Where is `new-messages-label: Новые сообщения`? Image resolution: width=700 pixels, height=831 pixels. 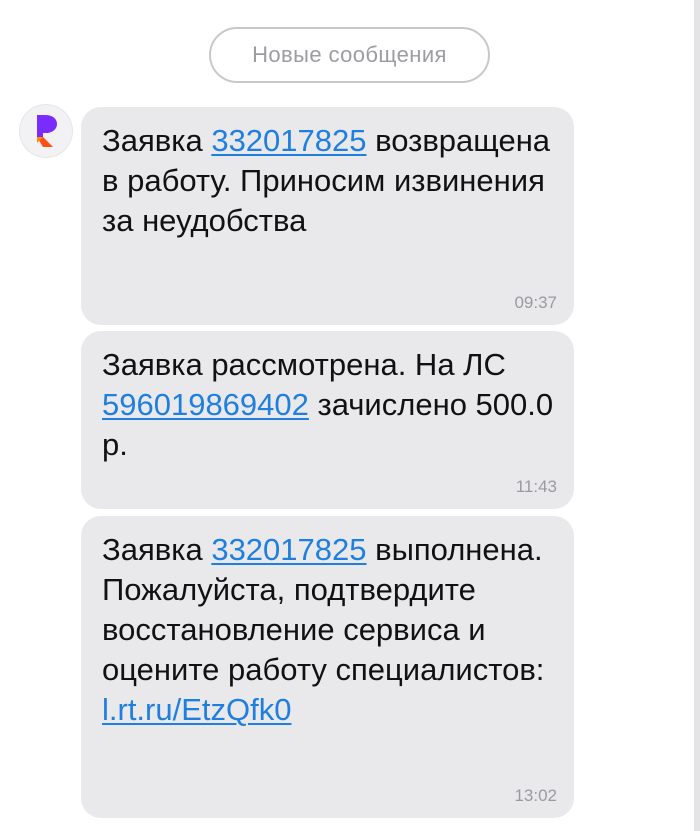
new-messages-label: Новые сообщения is located at coordinates (349, 54).